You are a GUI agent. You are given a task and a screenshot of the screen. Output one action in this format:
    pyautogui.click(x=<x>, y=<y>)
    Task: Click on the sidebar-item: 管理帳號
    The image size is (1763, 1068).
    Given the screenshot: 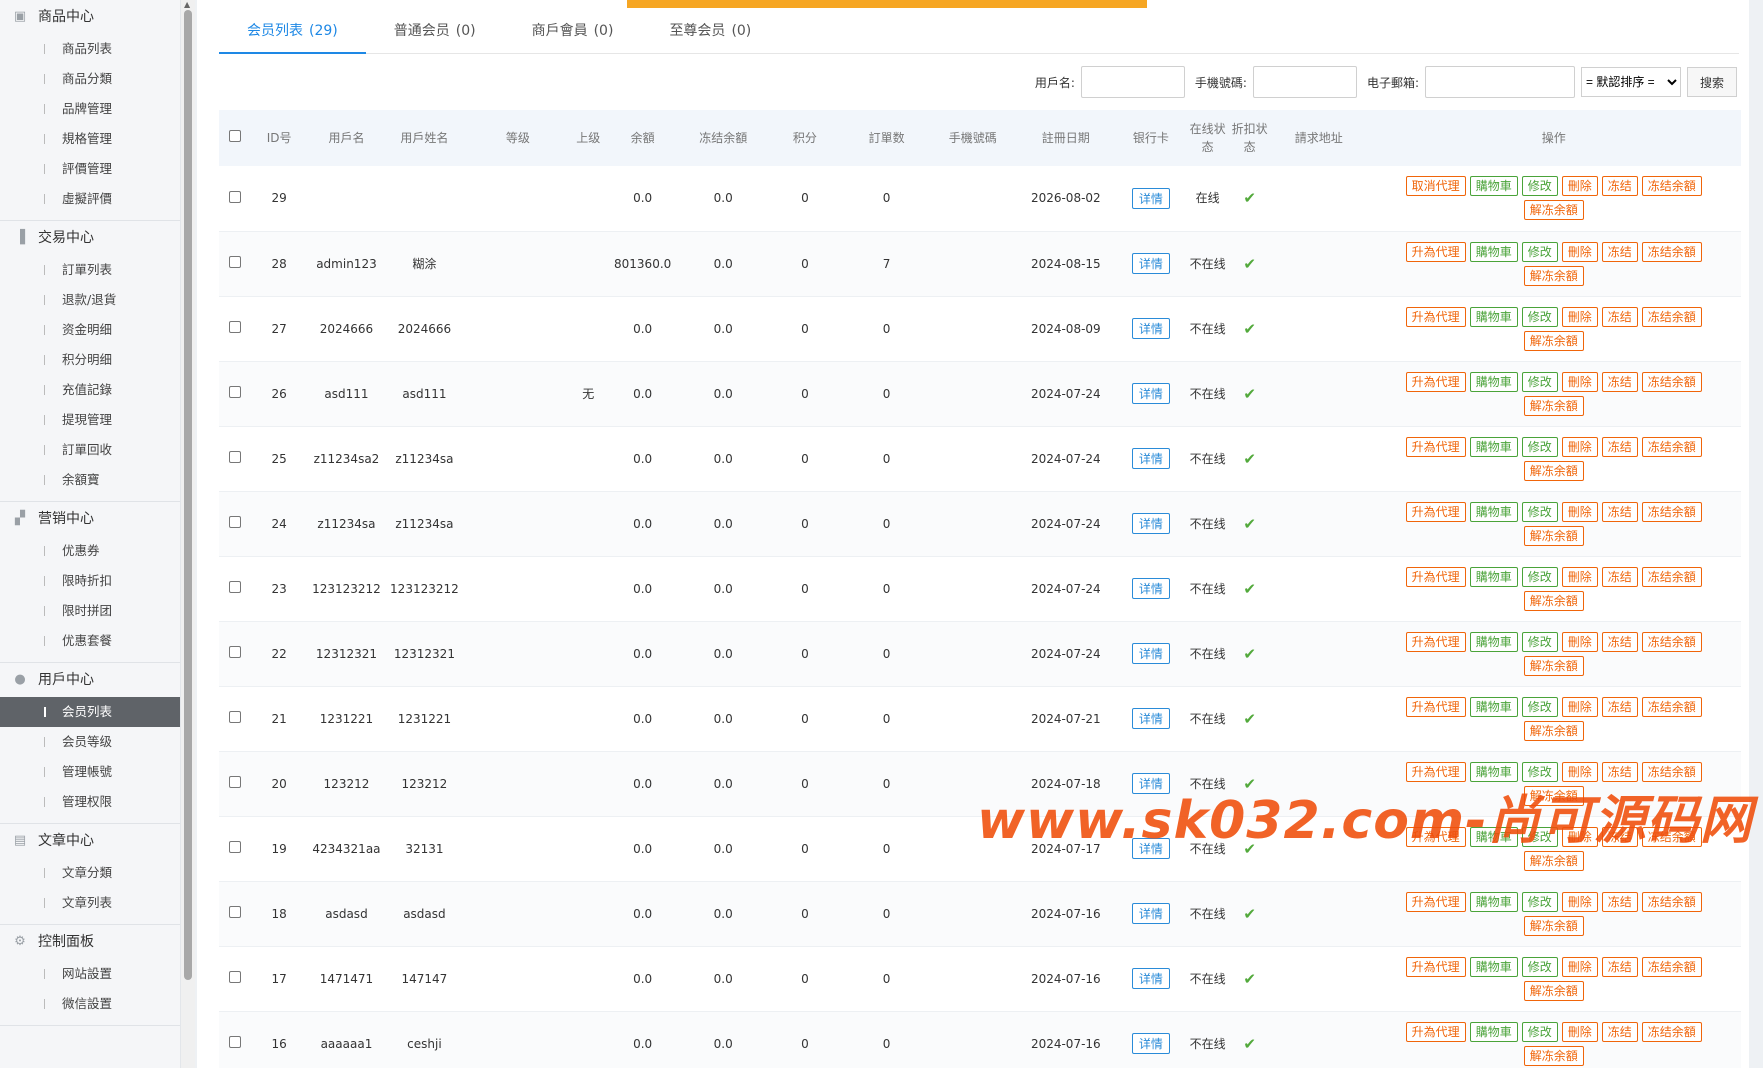 What is the action you would take?
    pyautogui.click(x=90, y=772)
    